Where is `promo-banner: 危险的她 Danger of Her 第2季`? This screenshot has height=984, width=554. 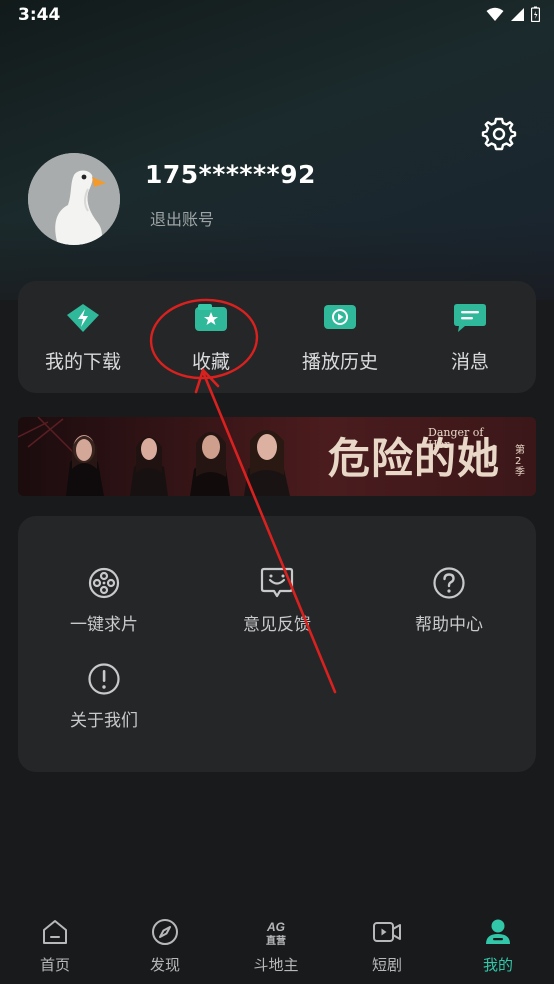 promo-banner: 危险的她 Danger of Her 第2季 is located at coordinates (277, 456).